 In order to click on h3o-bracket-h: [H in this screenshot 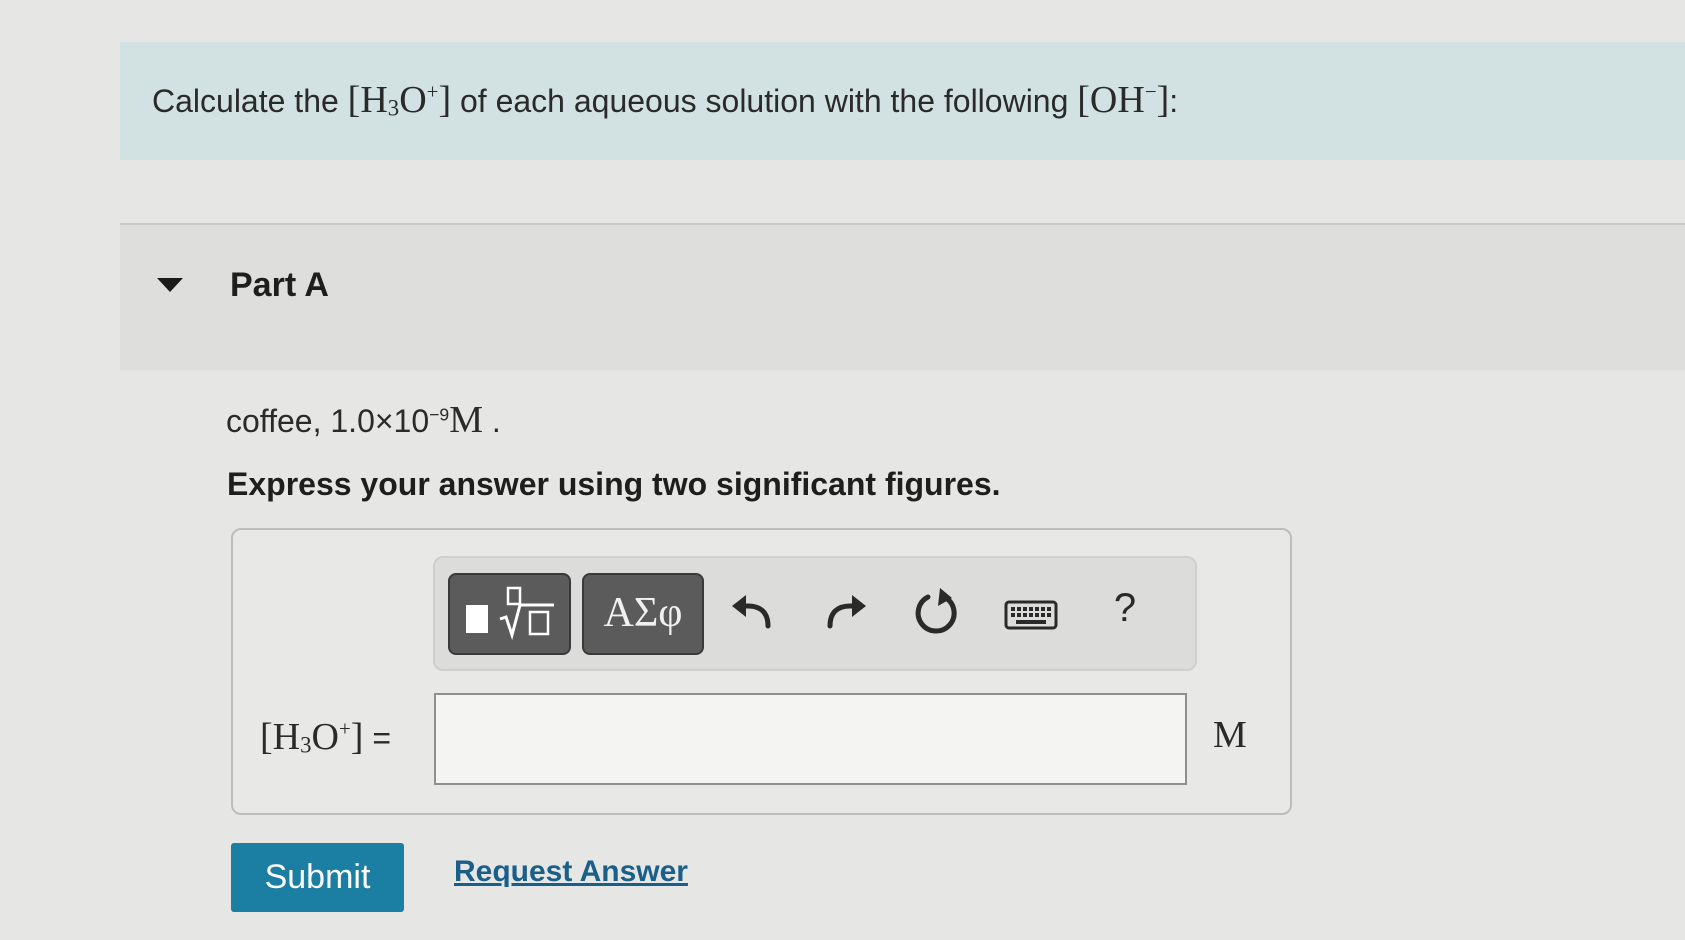, I will do `click(367, 100)`.